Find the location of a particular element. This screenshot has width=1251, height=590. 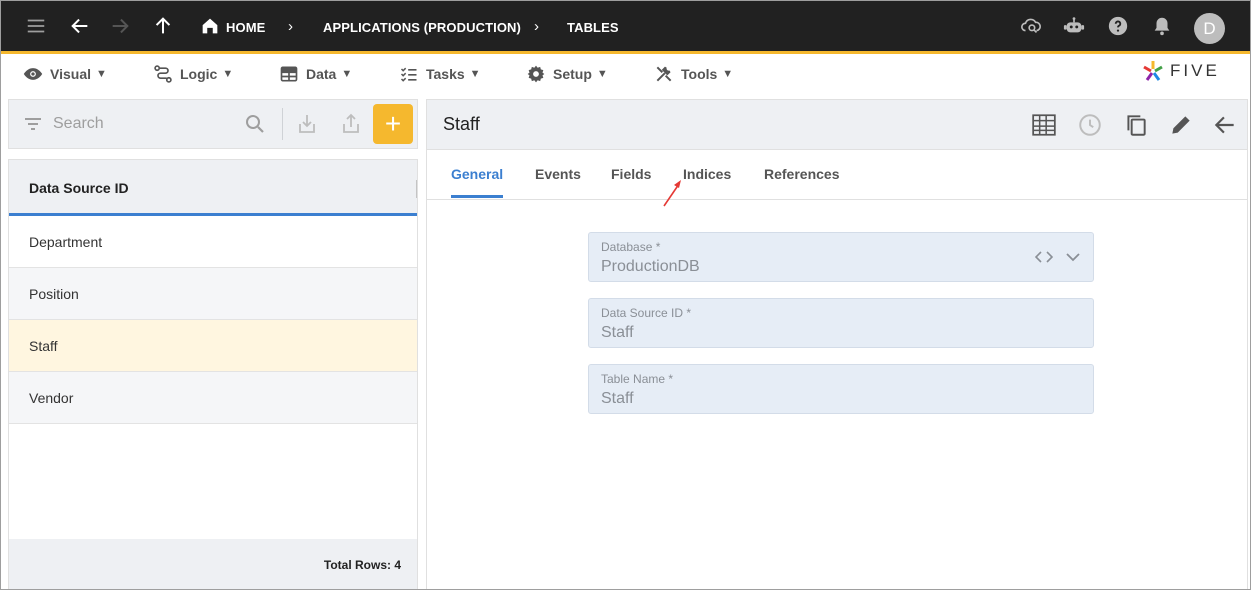

column-resize-handle is located at coordinates (416, 189).